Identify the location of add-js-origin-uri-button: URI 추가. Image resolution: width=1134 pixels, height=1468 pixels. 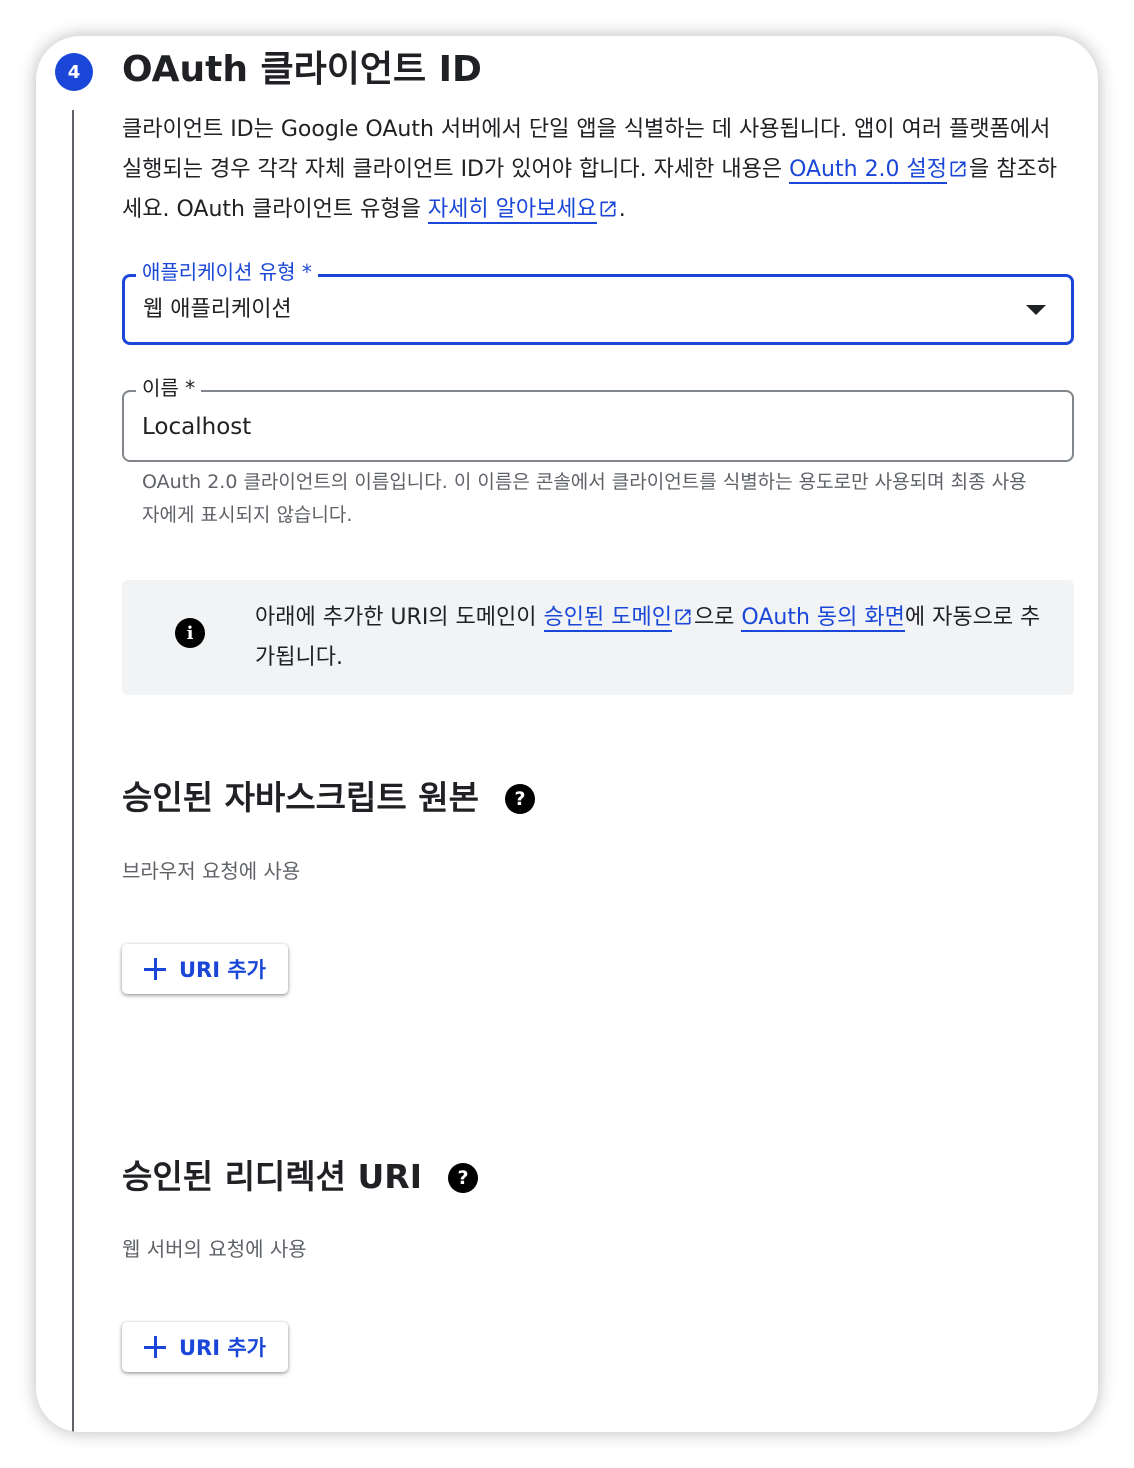
(205, 969).